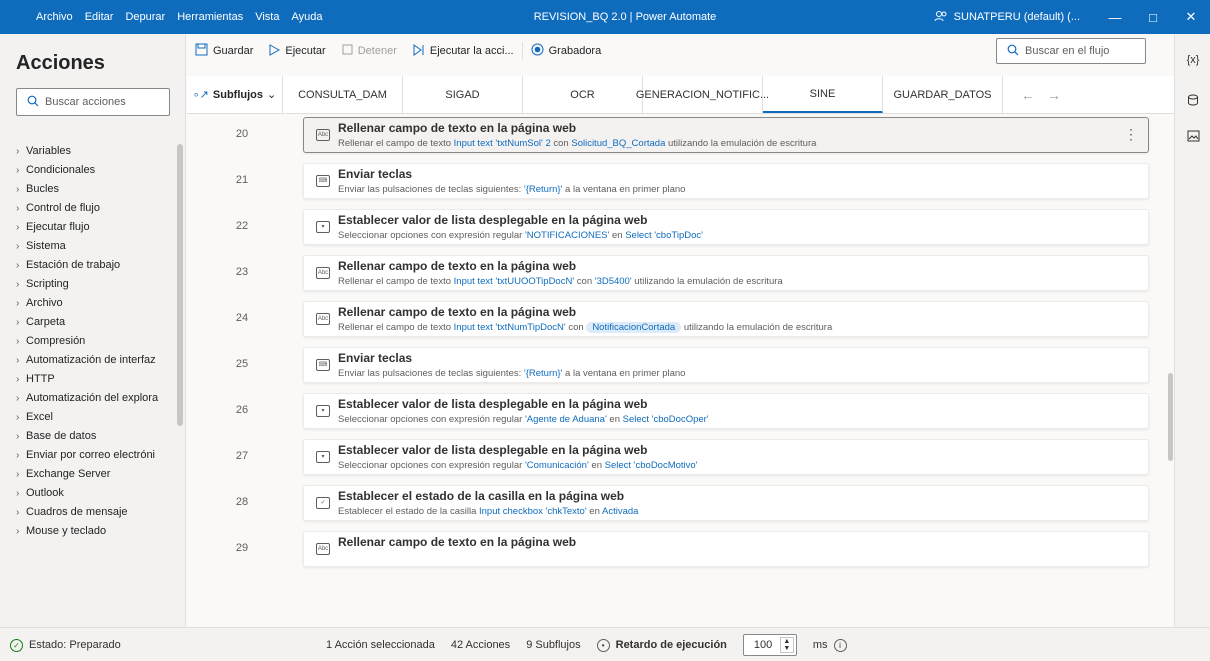 The width and height of the screenshot is (1210, 661). I want to click on tab-sine: SINE, so click(823, 94).